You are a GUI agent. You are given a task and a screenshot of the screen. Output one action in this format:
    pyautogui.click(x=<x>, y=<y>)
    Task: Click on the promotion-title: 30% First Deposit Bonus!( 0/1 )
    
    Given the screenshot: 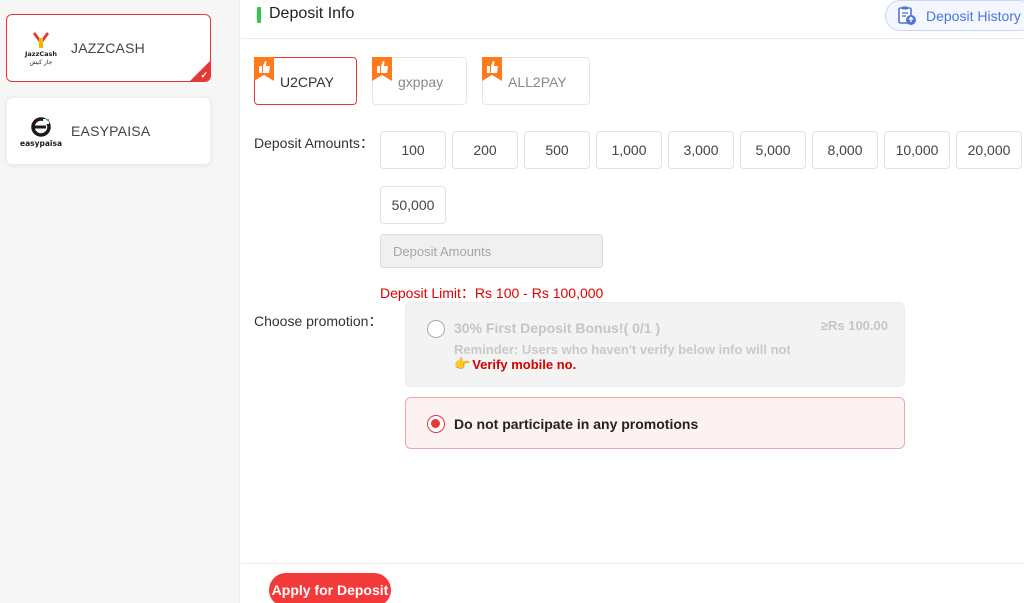 What is the action you would take?
    pyautogui.click(x=557, y=328)
    